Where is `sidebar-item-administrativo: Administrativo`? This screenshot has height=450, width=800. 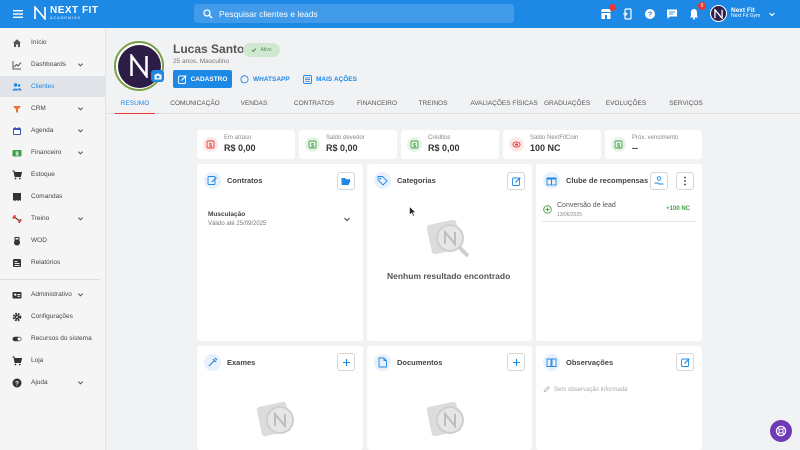
sidebar-item-administrativo: Administrativo is located at coordinates (53, 294).